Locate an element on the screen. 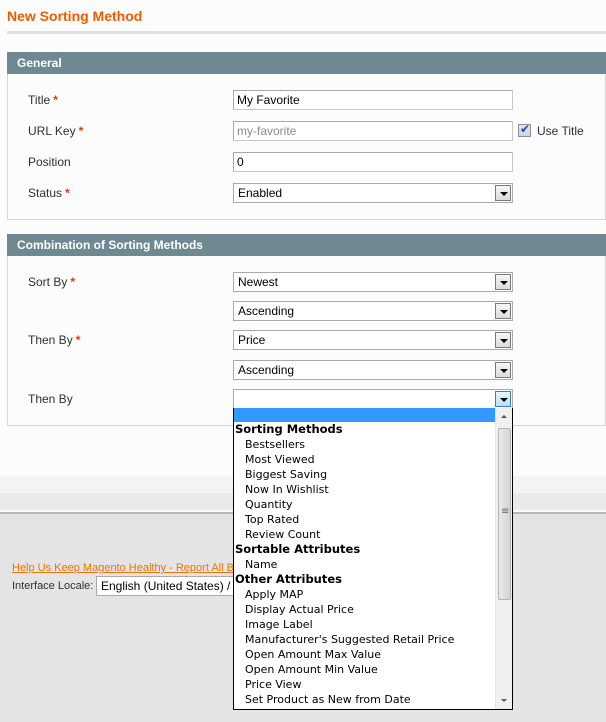 This screenshot has width=606, height=722. dropdown-option: Top Rated is located at coordinates (364, 519).